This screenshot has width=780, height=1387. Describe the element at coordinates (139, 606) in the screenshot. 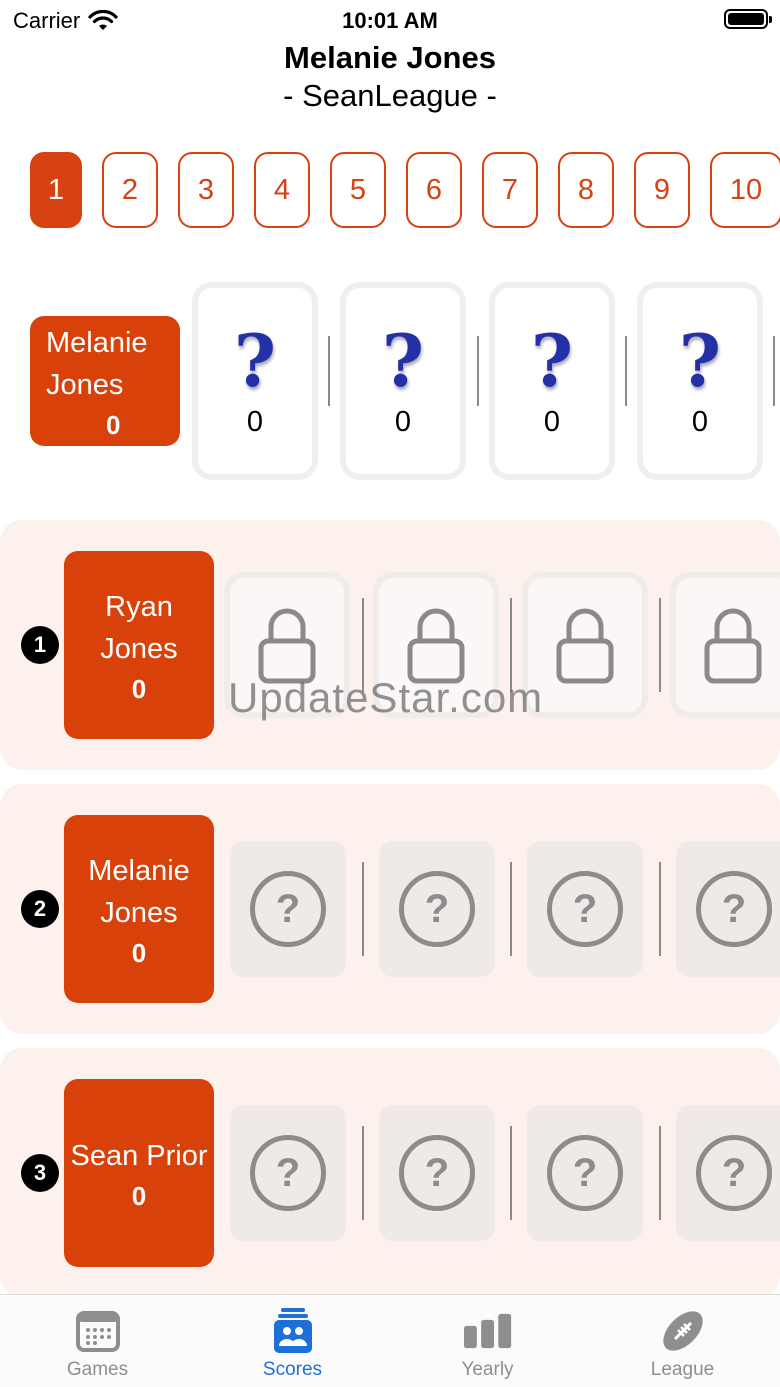

I see `player-first-name: Ryan` at that location.